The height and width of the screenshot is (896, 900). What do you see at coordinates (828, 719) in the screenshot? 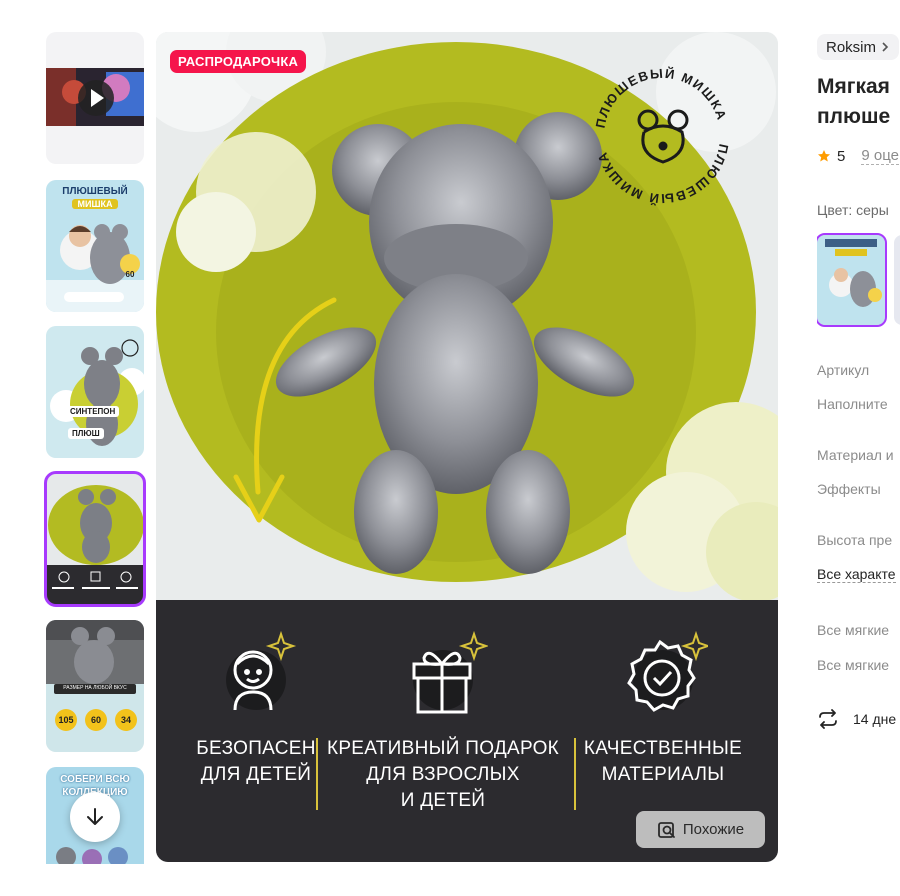
I see `return-arrows-icon` at bounding box center [828, 719].